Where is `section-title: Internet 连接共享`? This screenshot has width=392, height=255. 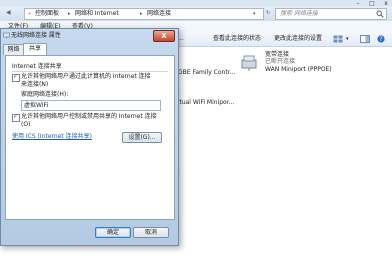
section-title: Internet 连接共享 is located at coordinates (37, 66).